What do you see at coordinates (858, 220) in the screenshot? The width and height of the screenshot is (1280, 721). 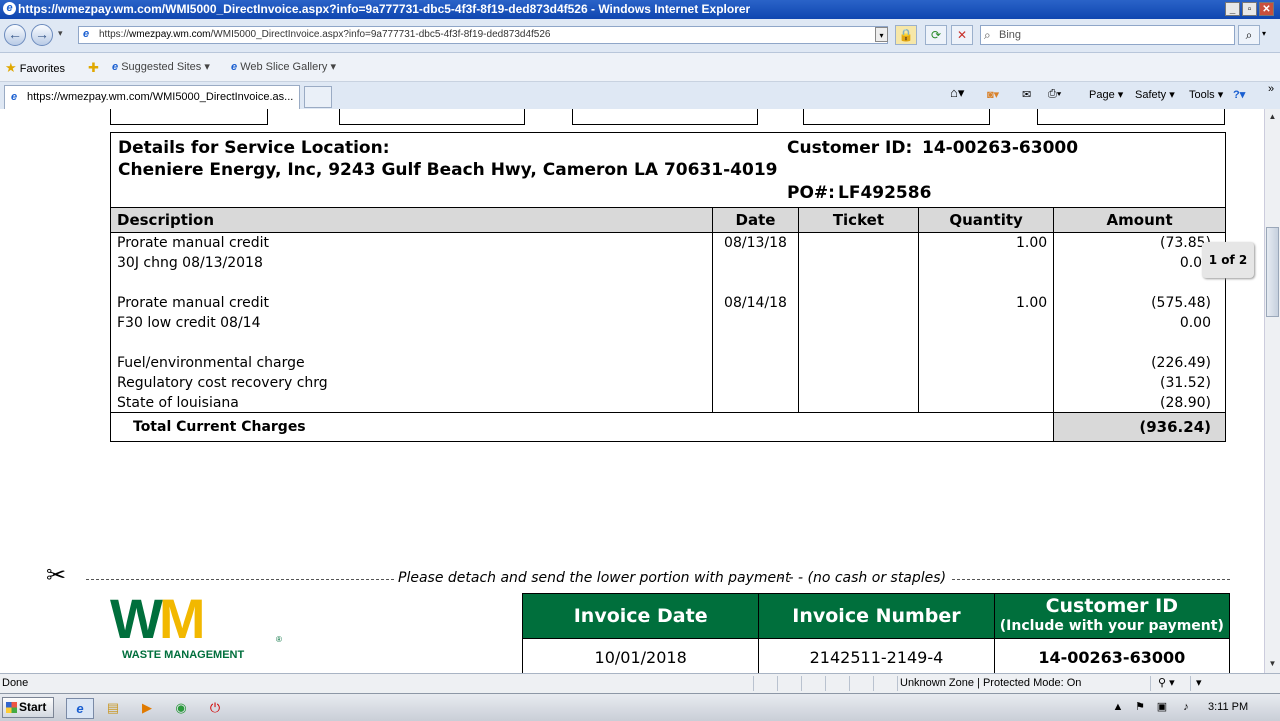 I see `column-header-ticket: Ticket` at bounding box center [858, 220].